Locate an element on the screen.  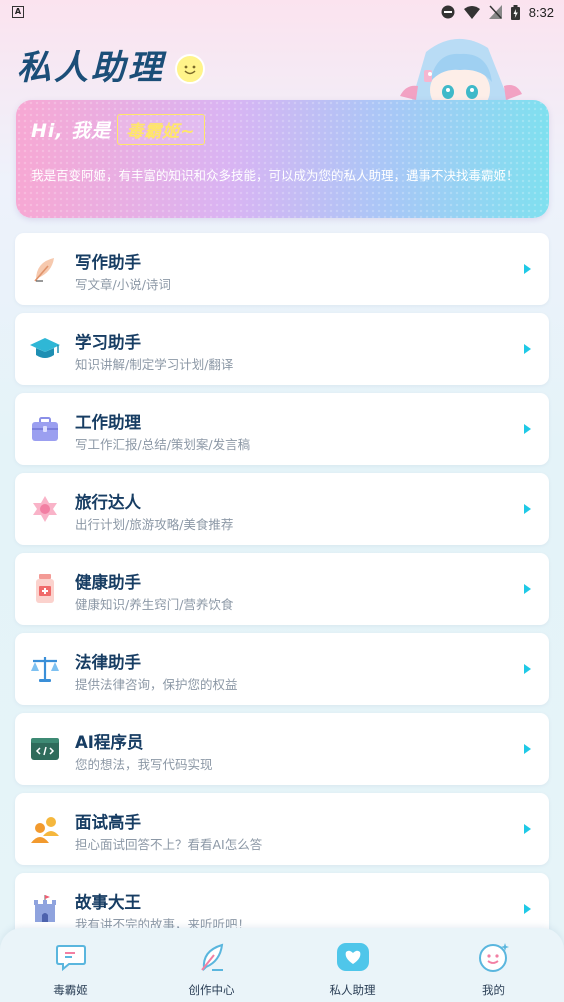
graduation-cap-icon is located at coordinates (45, 349).